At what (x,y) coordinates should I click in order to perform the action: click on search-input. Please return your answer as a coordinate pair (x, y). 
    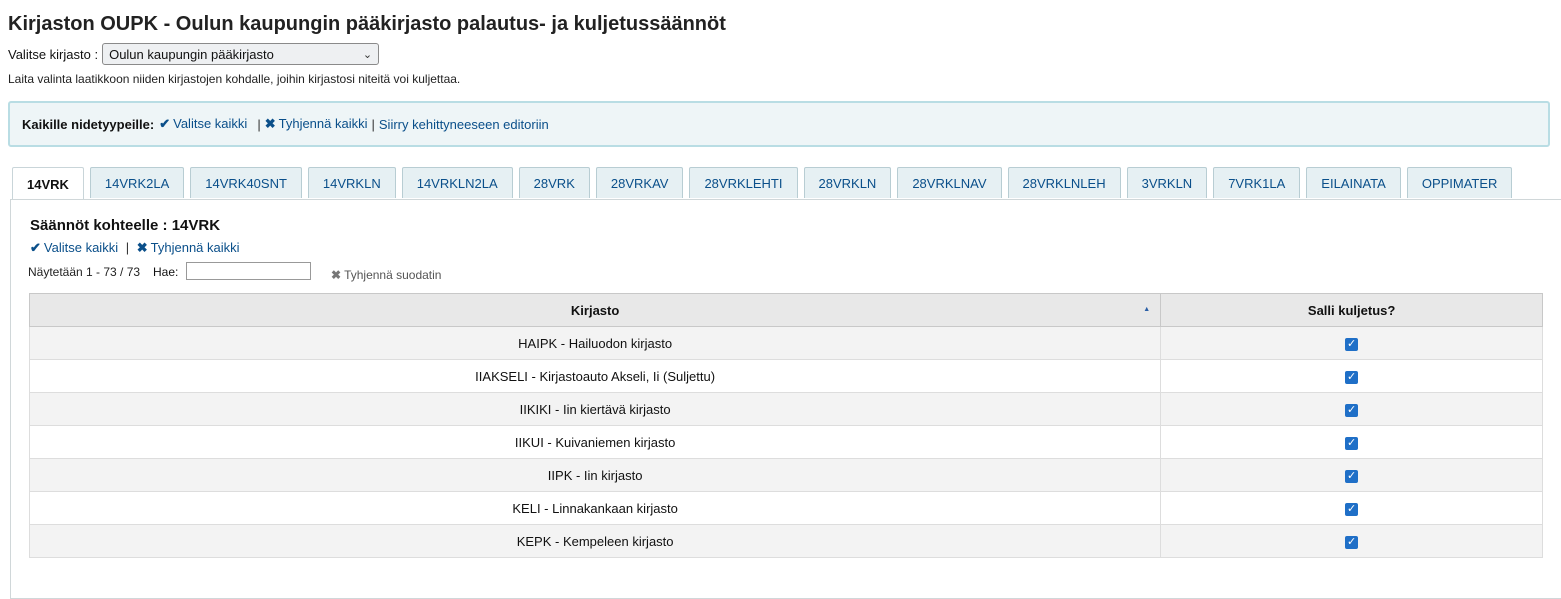
    Looking at the image, I should click on (248, 271).